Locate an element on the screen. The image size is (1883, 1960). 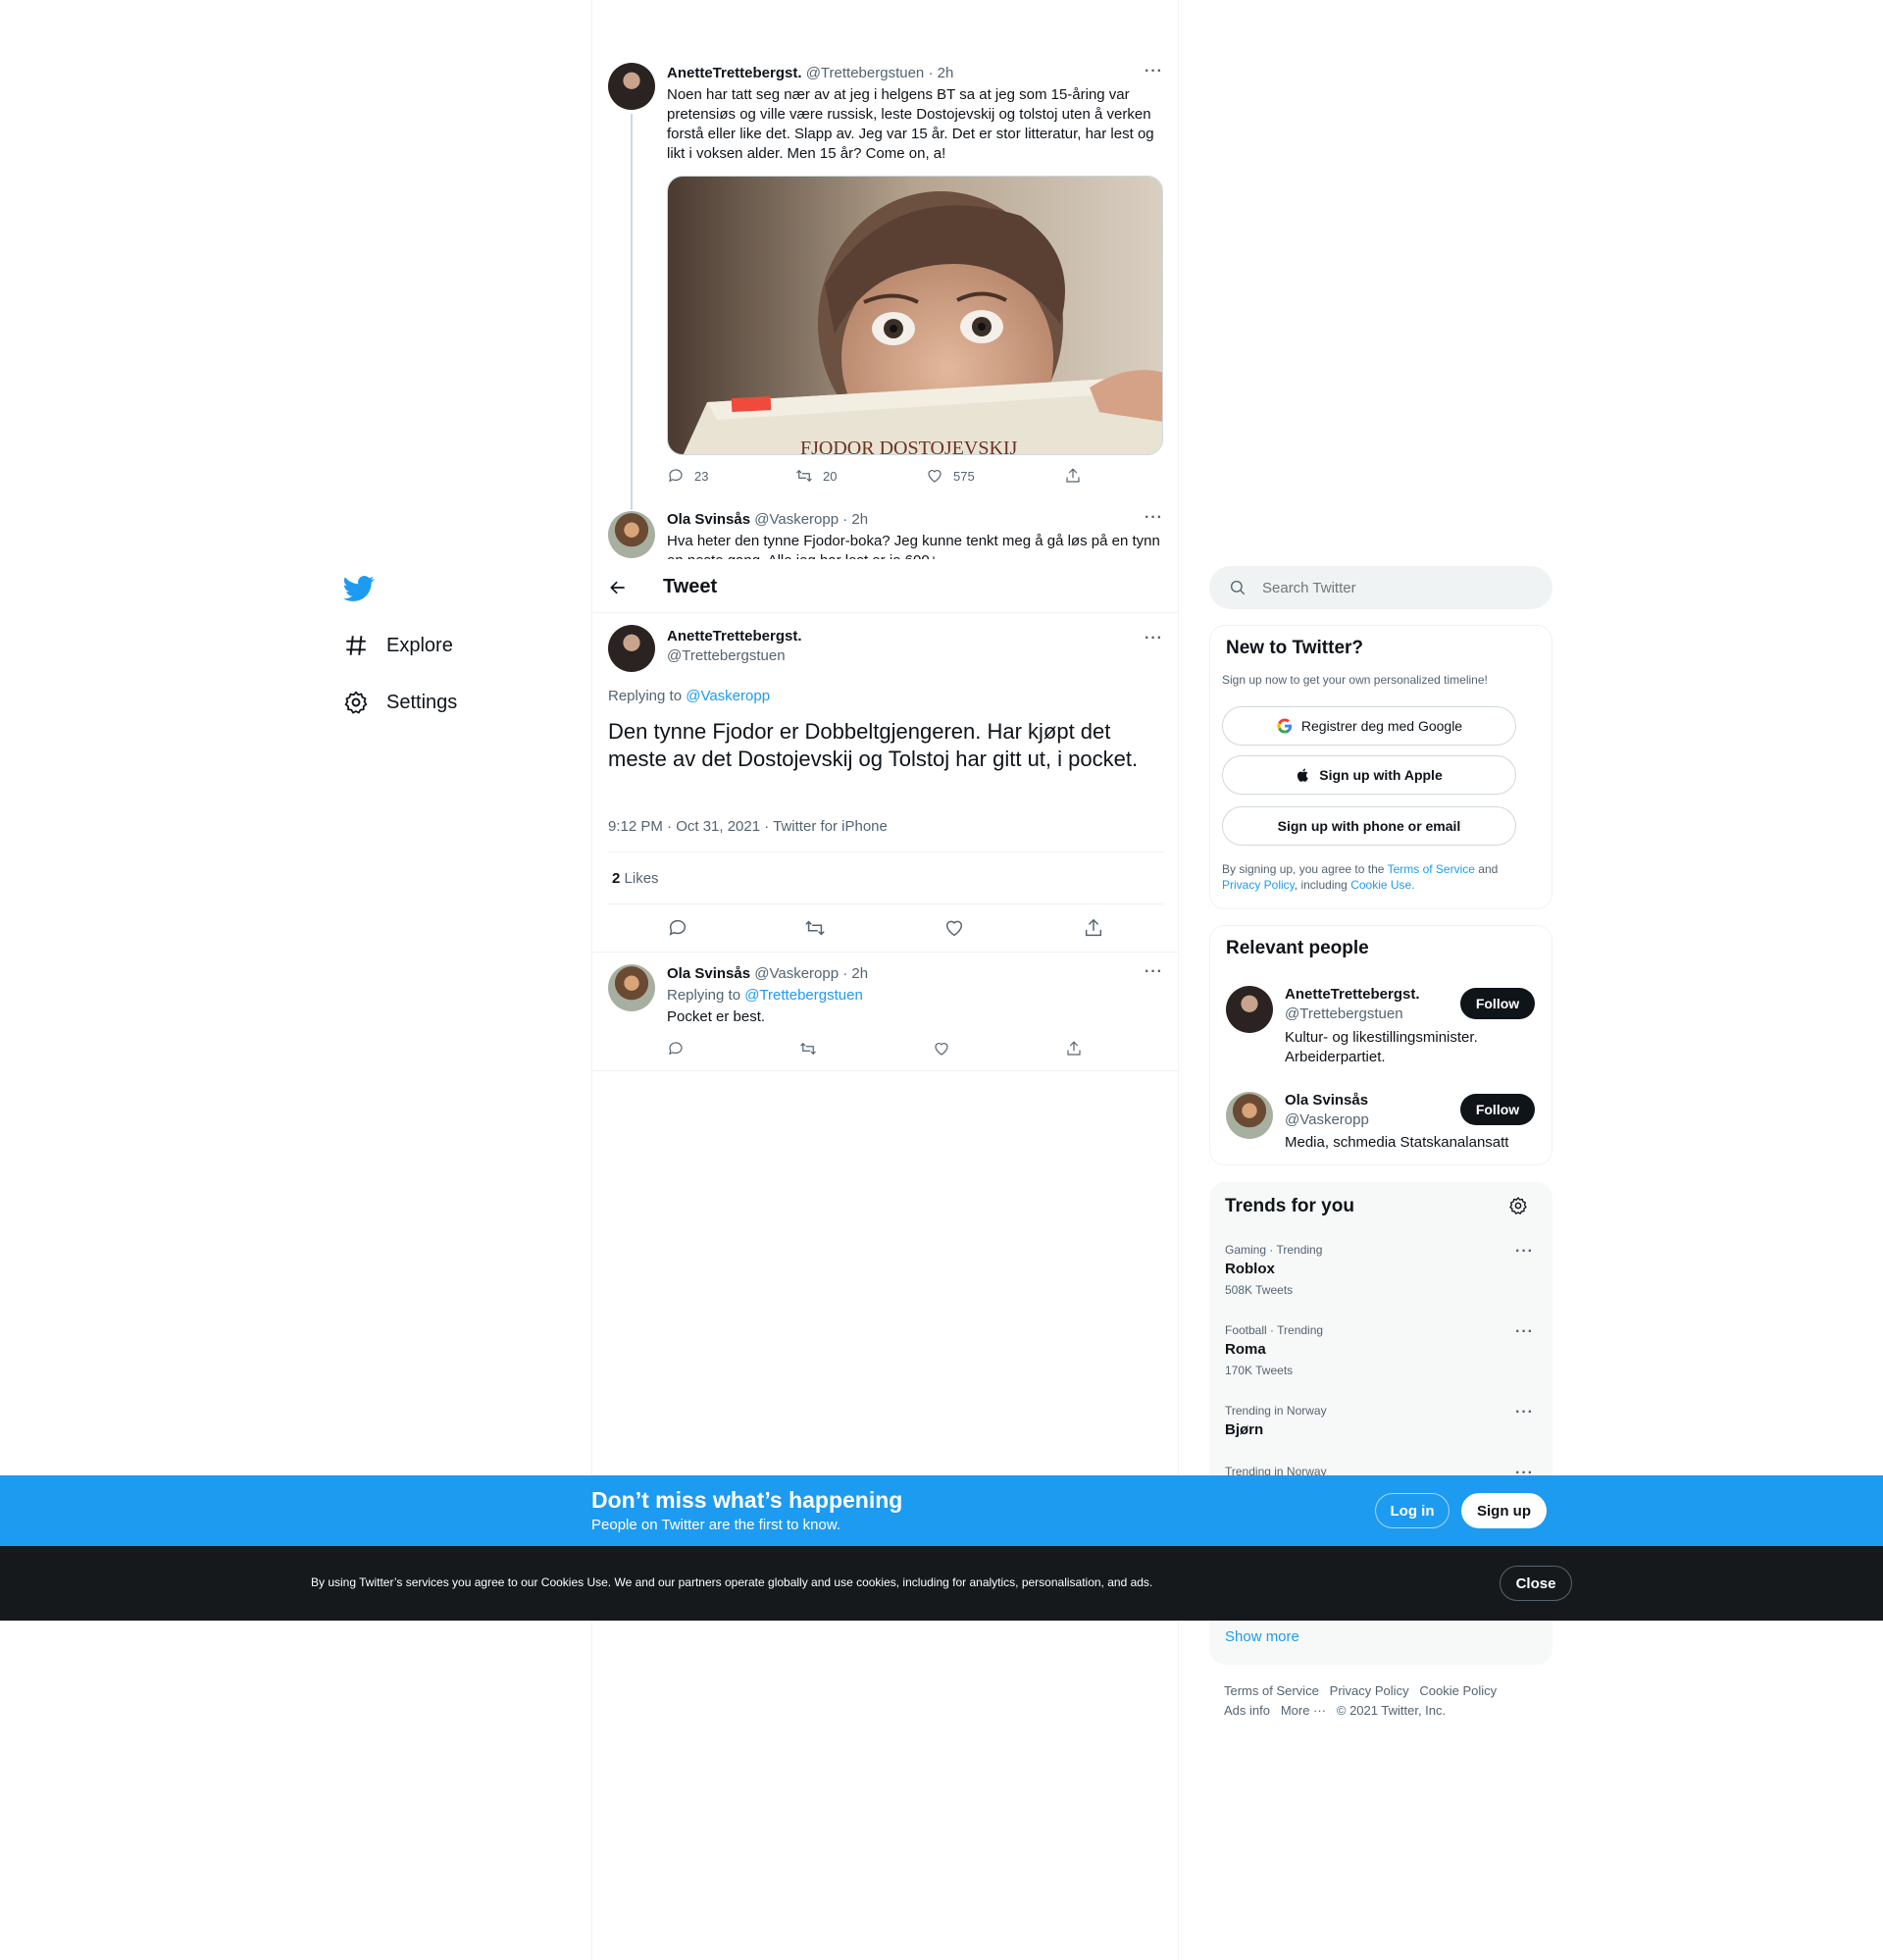
retweet-action: 20 is located at coordinates (816, 476).